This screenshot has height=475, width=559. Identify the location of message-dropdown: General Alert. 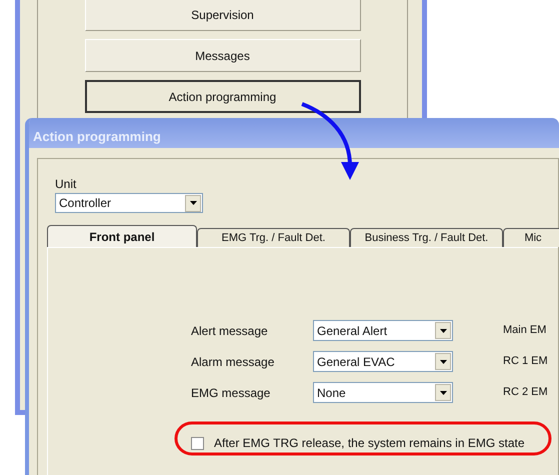
(383, 330).